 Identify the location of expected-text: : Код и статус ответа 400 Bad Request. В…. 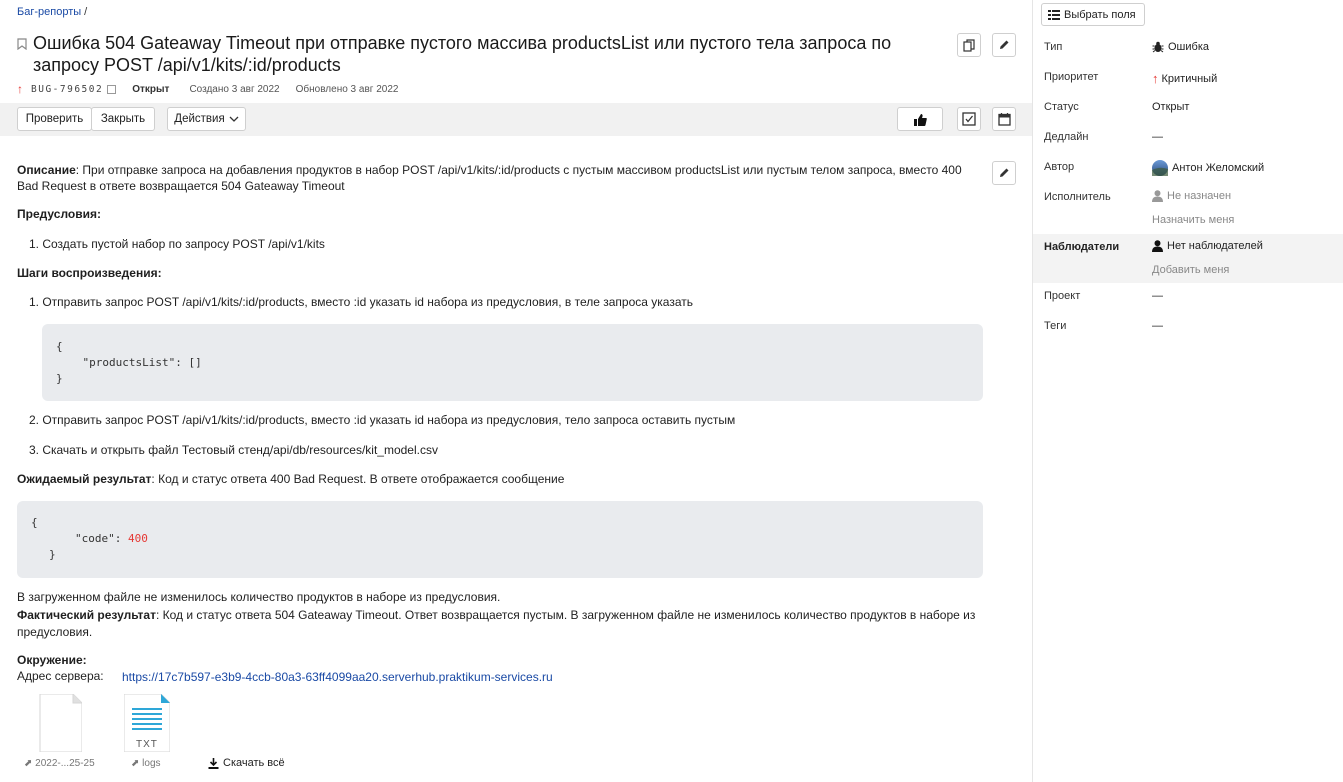
(358, 479).